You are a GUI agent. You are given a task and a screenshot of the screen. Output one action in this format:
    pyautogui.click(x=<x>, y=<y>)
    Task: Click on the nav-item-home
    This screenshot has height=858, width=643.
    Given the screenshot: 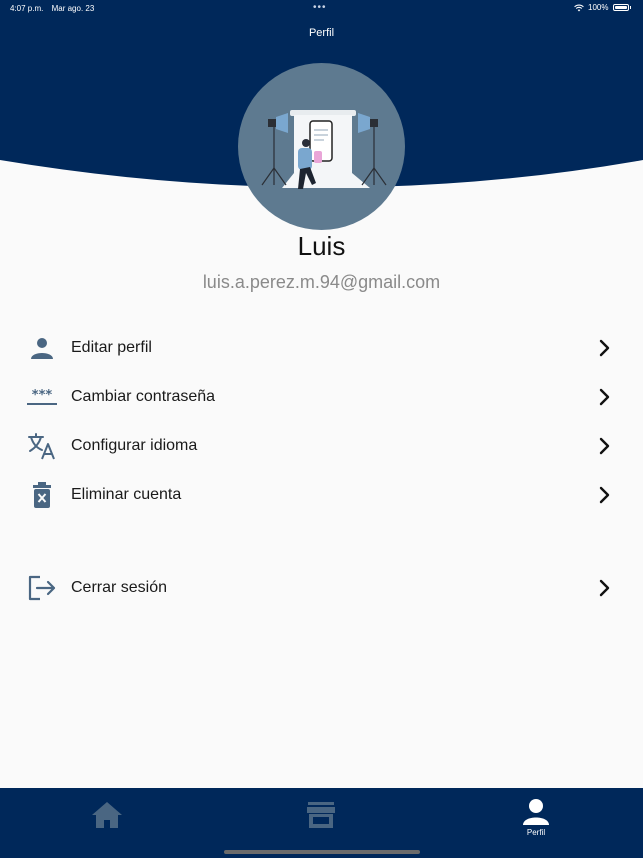 What is the action you would take?
    pyautogui.click(x=107, y=823)
    